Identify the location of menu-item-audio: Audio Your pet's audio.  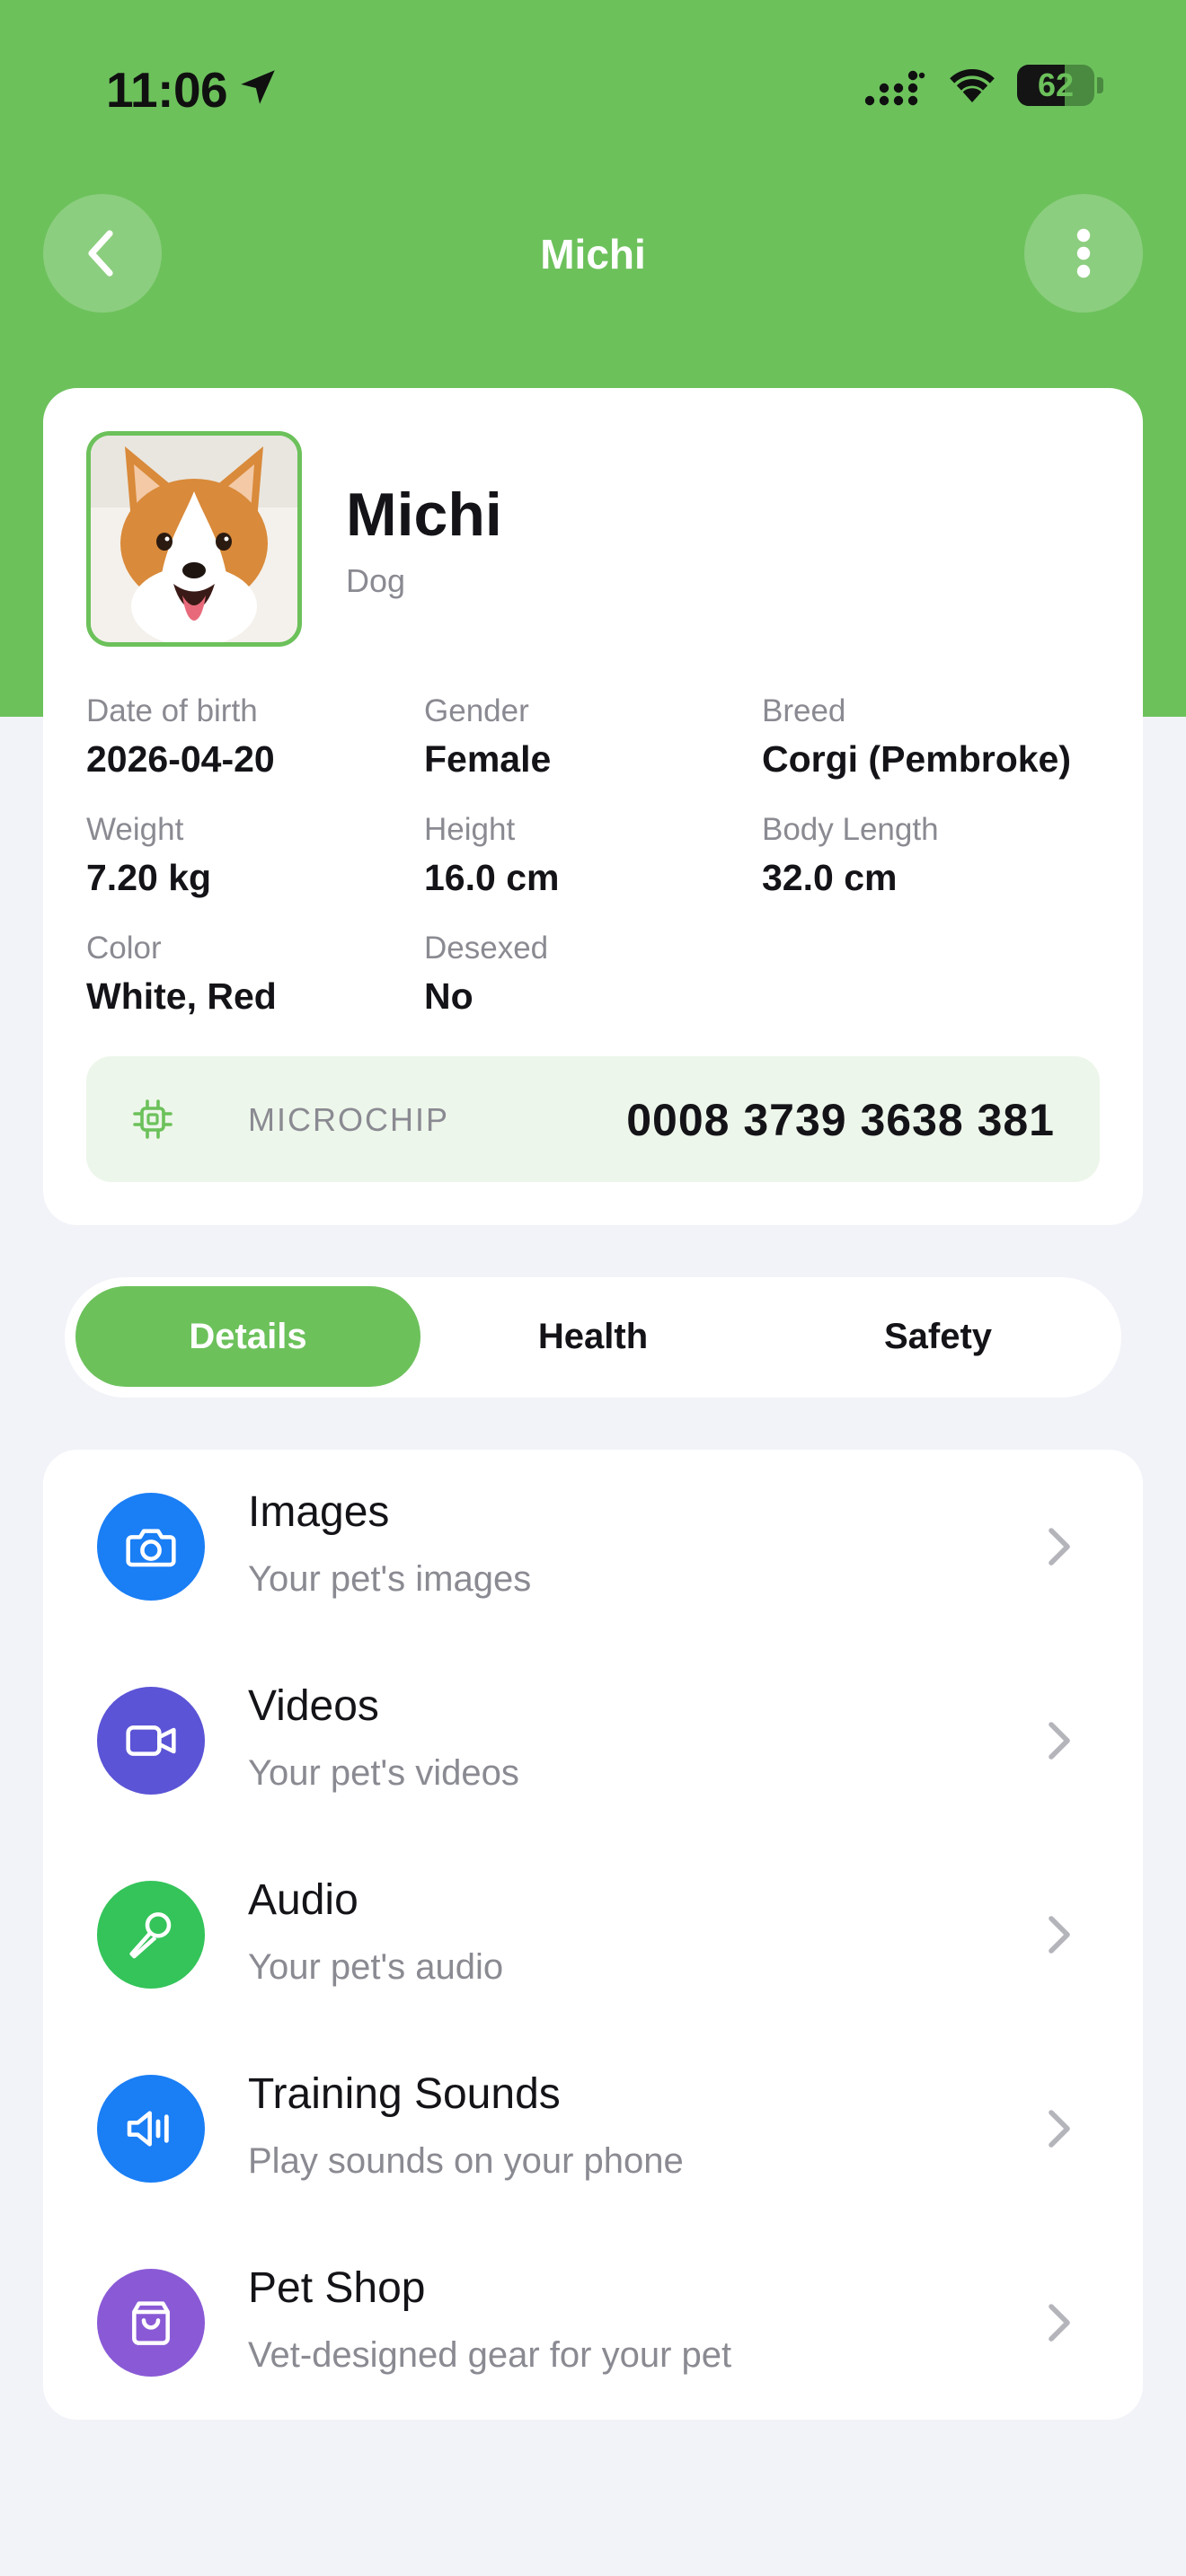
(593, 1935).